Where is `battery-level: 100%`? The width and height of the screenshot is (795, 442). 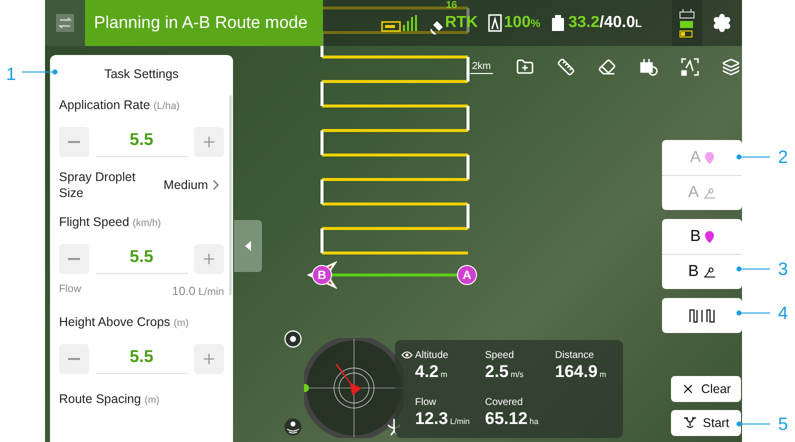
battery-level: 100% is located at coordinates (522, 23).